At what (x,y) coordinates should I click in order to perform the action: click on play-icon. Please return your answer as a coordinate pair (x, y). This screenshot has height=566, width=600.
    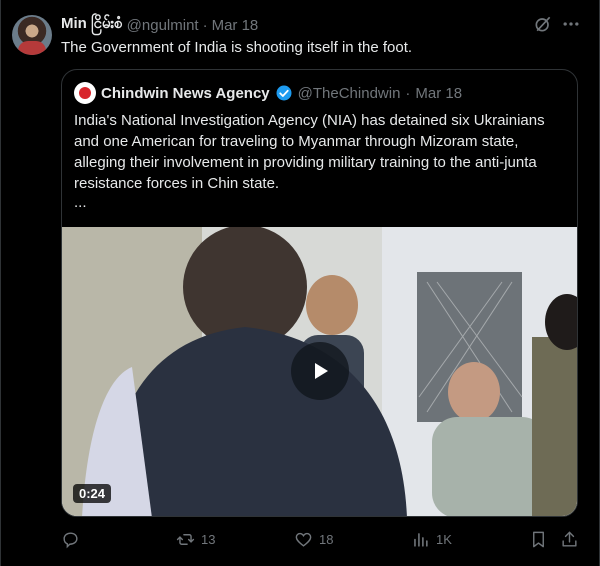
    Looking at the image, I should click on (321, 371).